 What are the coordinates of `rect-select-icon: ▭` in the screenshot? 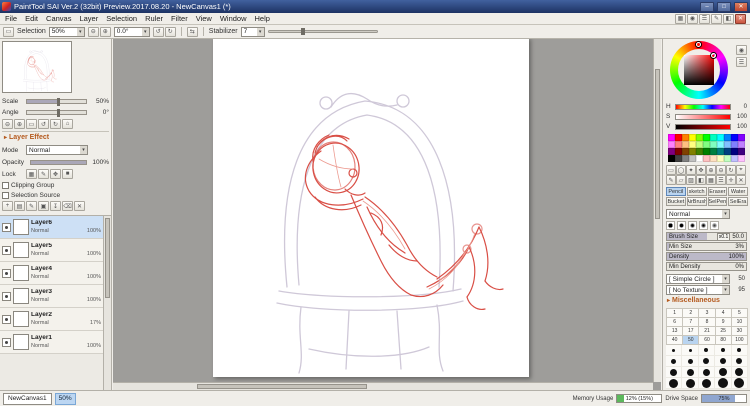 It's located at (671, 170).